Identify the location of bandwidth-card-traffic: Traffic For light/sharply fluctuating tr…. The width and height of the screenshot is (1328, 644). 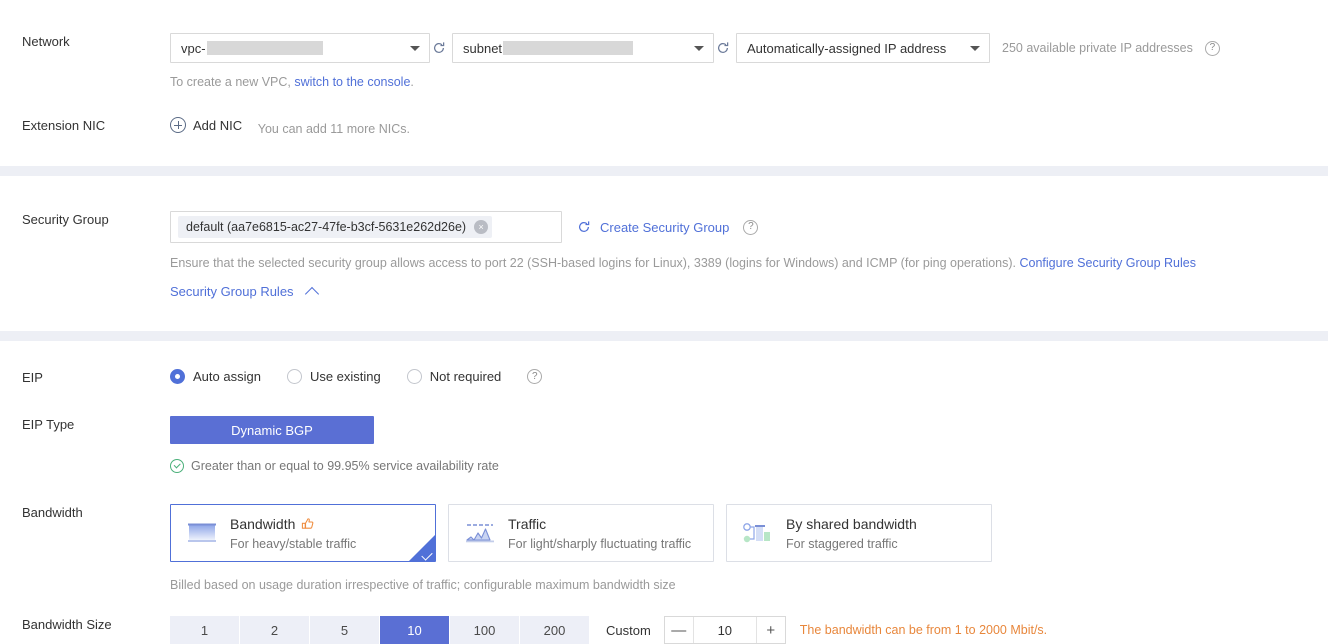
(581, 533).